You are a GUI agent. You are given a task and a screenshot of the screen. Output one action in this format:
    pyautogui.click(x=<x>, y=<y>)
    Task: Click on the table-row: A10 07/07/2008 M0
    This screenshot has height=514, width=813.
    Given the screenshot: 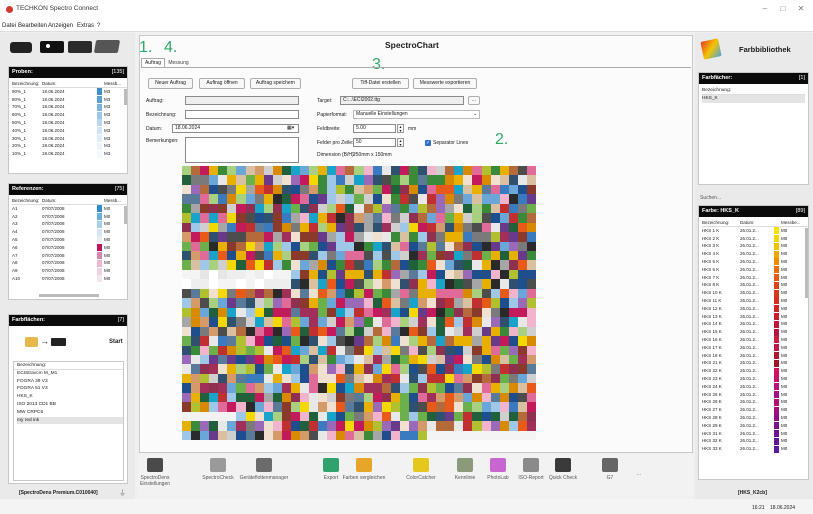 What is the action you would take?
    pyautogui.click(x=69, y=279)
    